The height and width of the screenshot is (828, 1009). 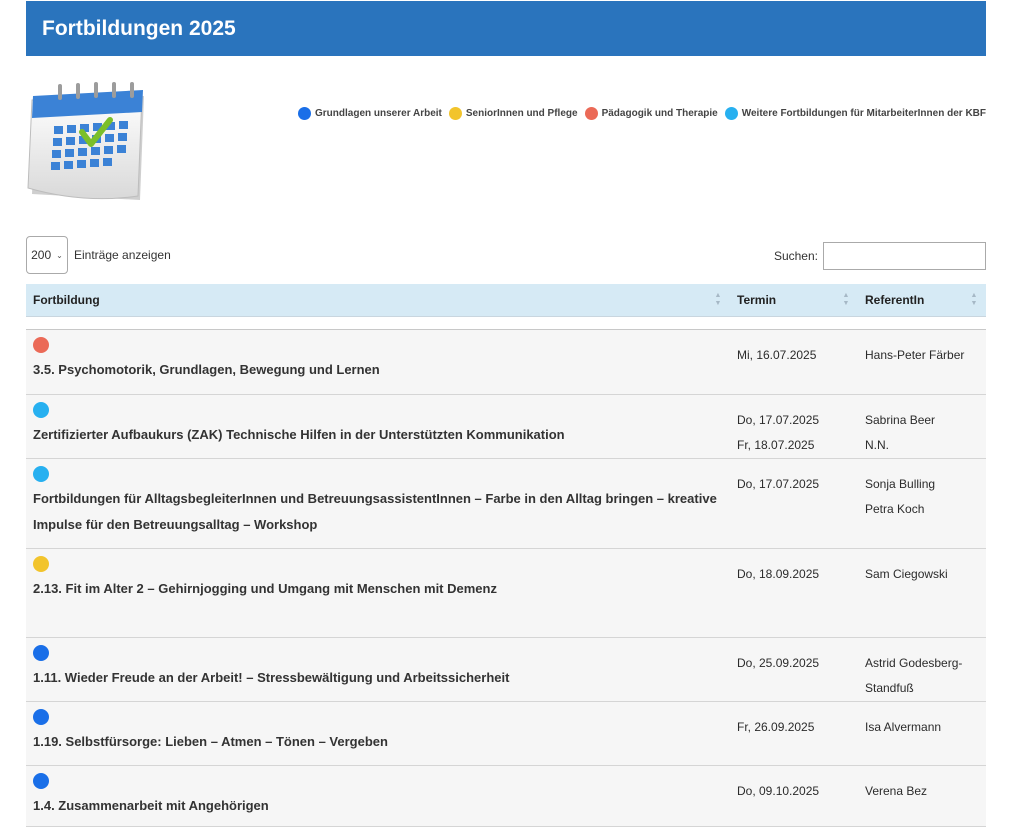 What do you see at coordinates (378, 113) in the screenshot?
I see `legend-label: Grundlagen unserer Arbeit` at bounding box center [378, 113].